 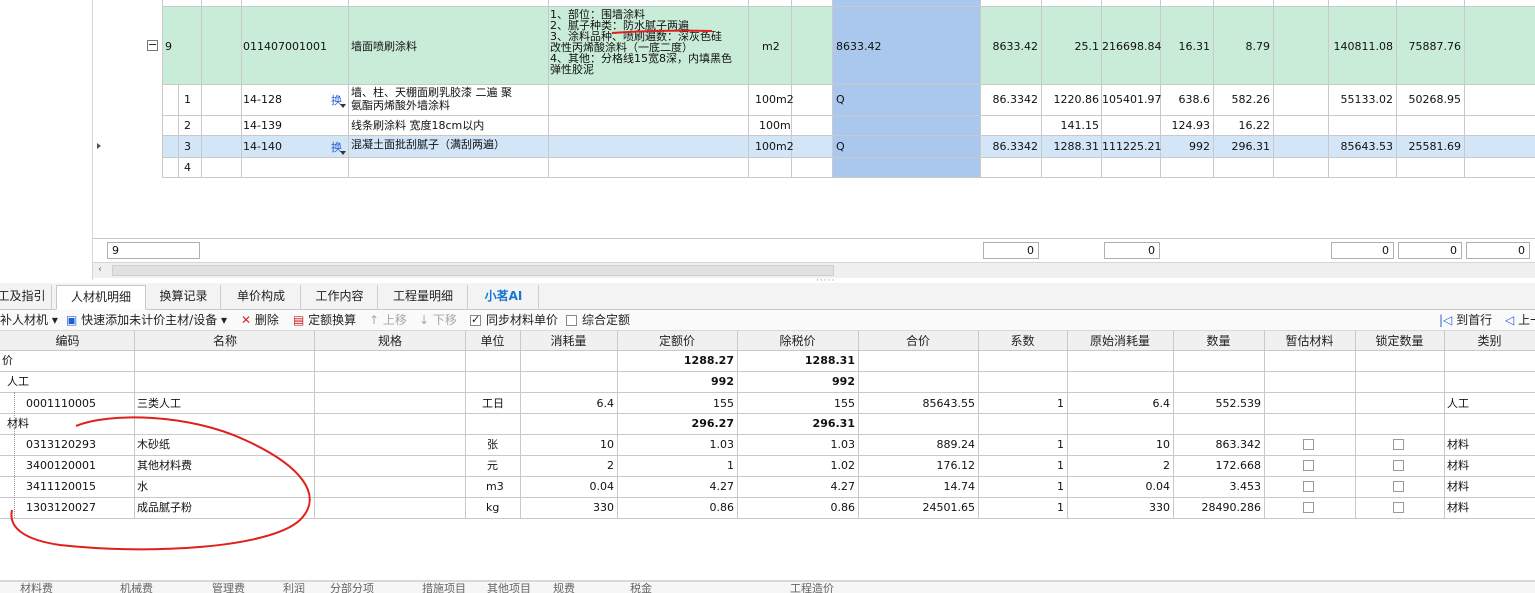 What do you see at coordinates (509, 587) in the screenshot?
I see `status-item: 其他项目` at bounding box center [509, 587].